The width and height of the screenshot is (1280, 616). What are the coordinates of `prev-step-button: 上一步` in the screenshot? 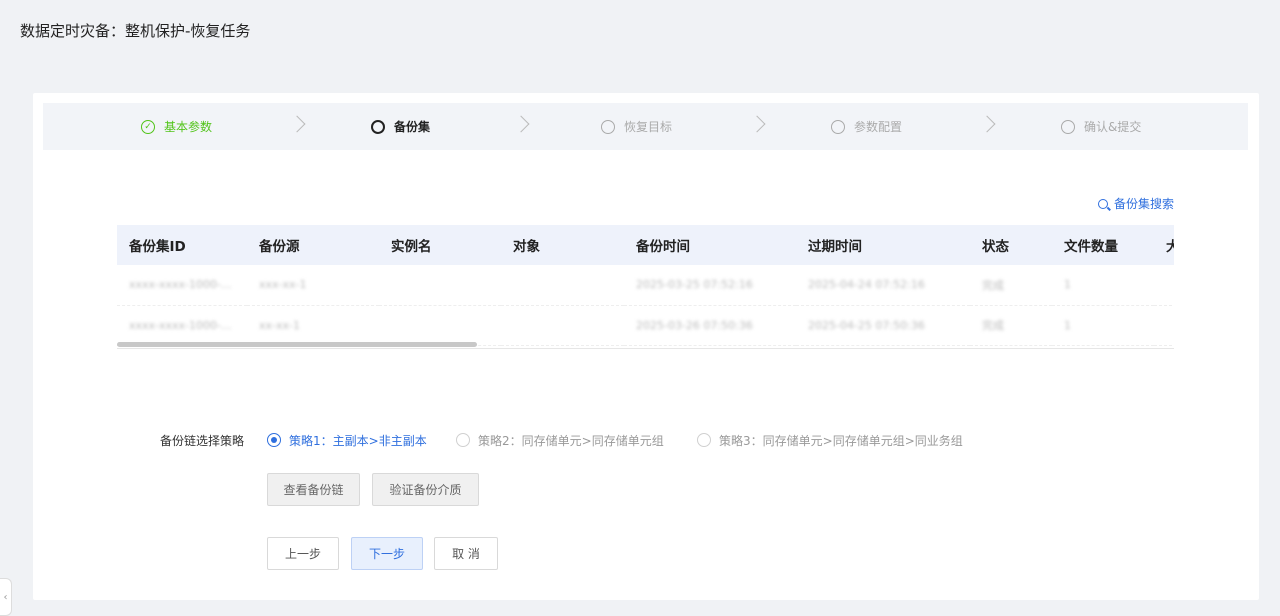 It's located at (303, 553).